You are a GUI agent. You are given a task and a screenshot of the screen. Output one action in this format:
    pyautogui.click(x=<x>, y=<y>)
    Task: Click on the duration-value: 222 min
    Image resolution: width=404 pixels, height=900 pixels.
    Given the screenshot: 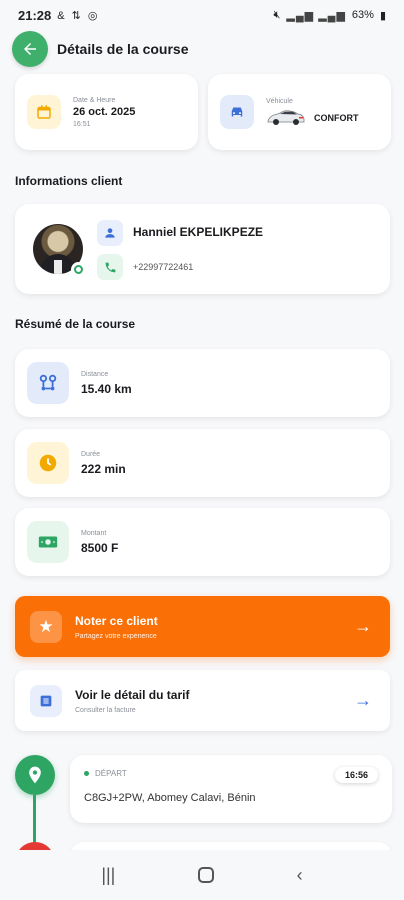 What is the action you would take?
    pyautogui.click(x=103, y=468)
    